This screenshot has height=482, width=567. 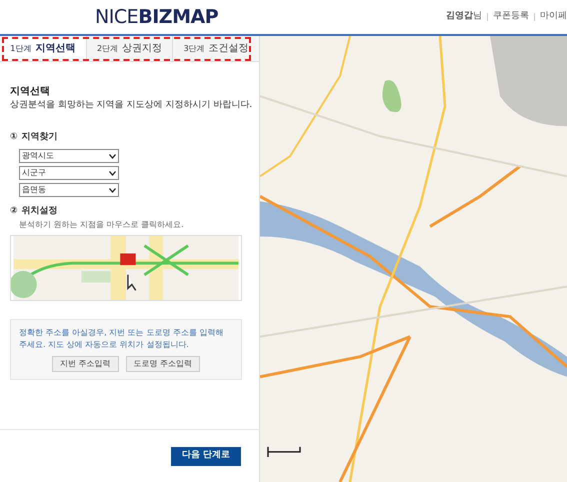 I want to click on step-number: ①, so click(x=14, y=137).